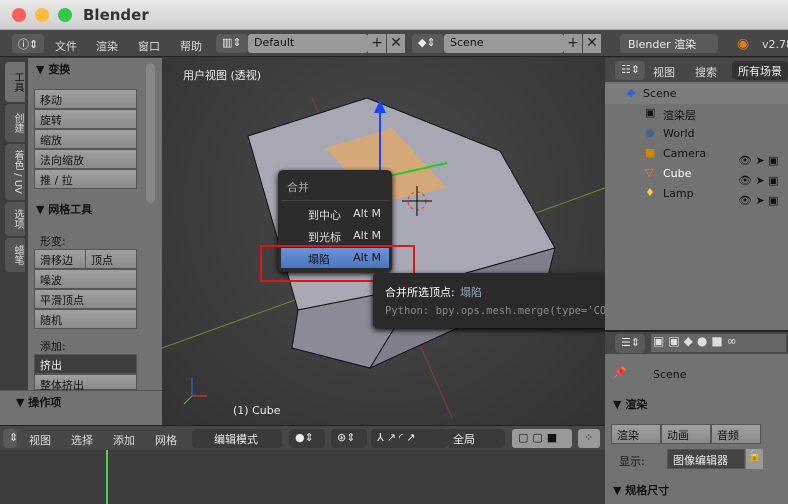 The image size is (788, 504). I want to click on blender-logo-icon: ◉, so click(743, 44).